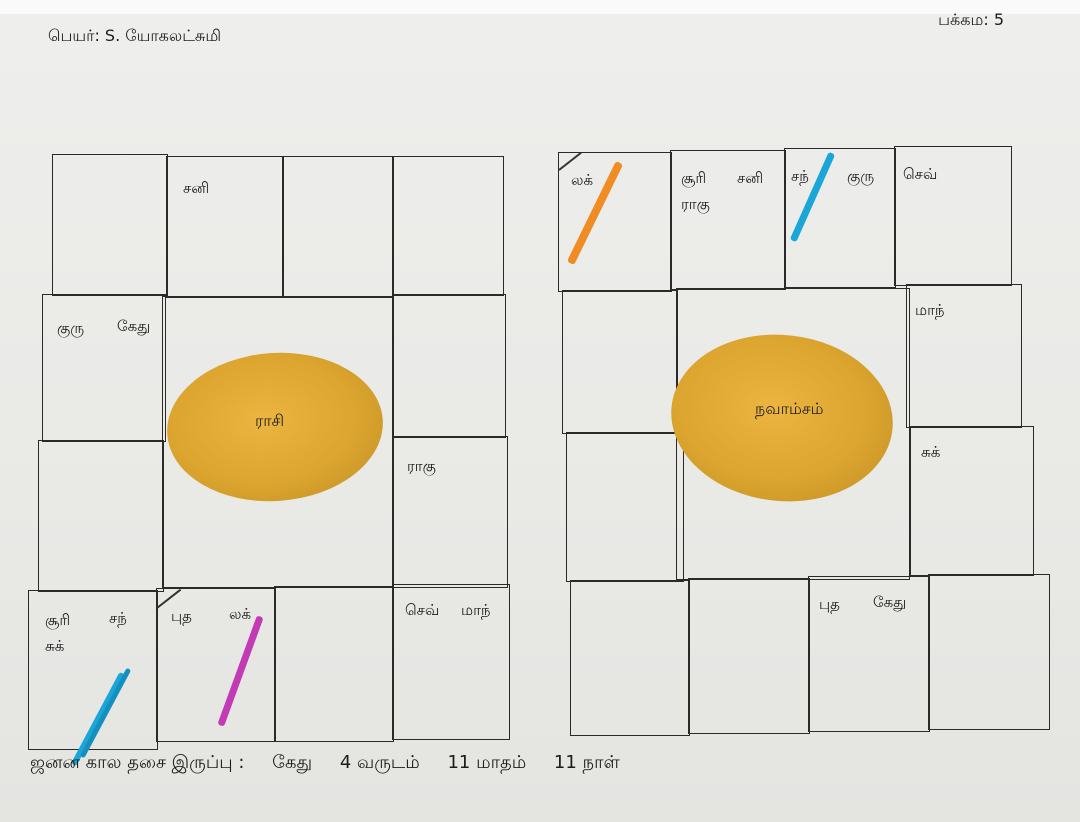  I want to click on navamsa-planet-sukran: சுக், so click(931, 452).